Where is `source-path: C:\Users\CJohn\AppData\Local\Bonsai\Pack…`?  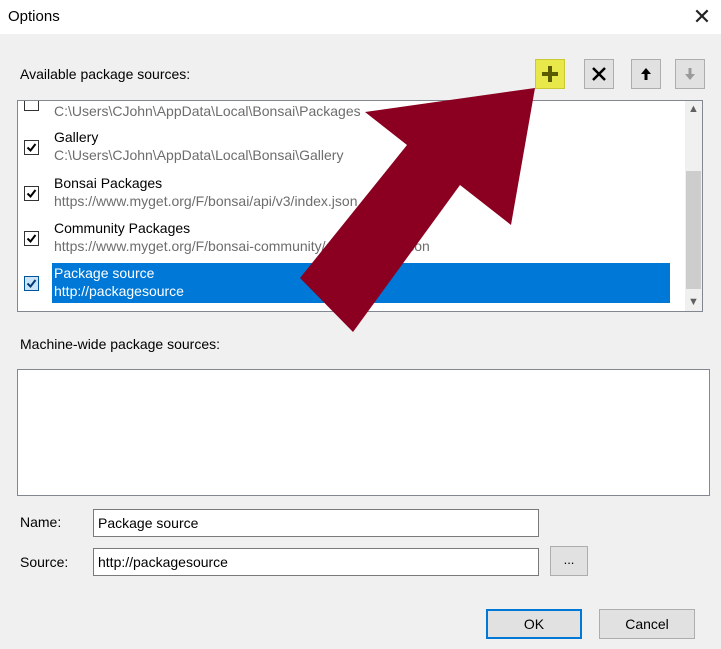
source-path: C:\Users\CJohn\AppData\Local\Bonsai\Pack… is located at coordinates (207, 111).